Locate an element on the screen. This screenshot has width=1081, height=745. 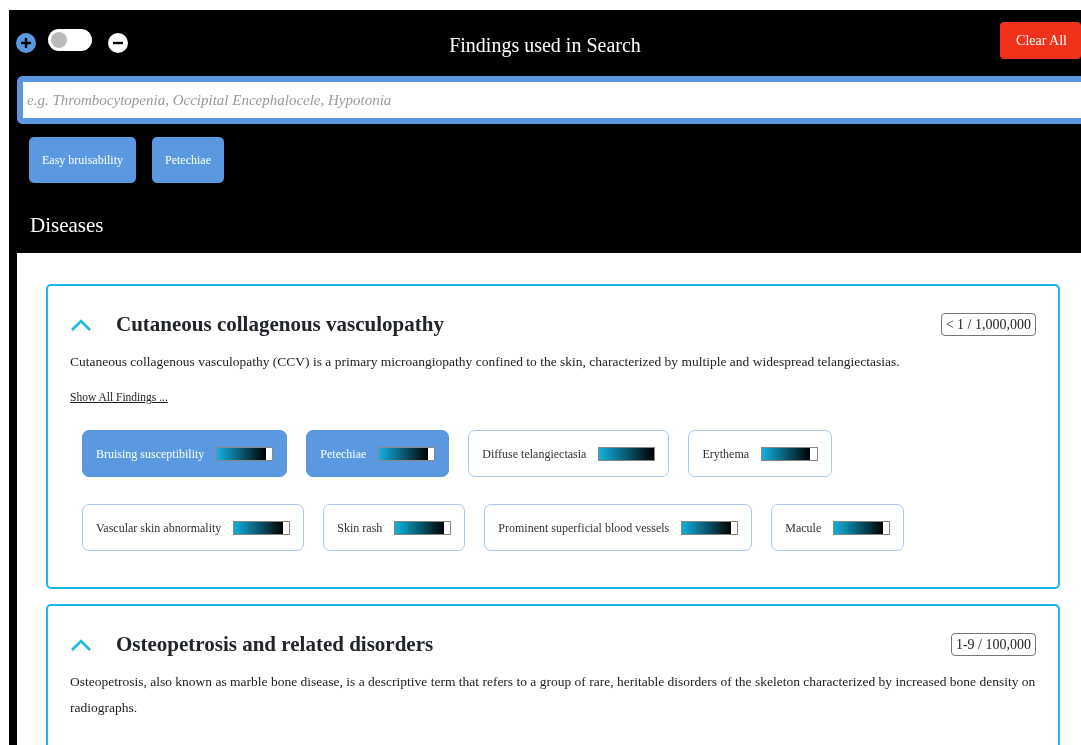
disease-name: Osteopetrosis and related disorders is located at coordinates (275, 645).